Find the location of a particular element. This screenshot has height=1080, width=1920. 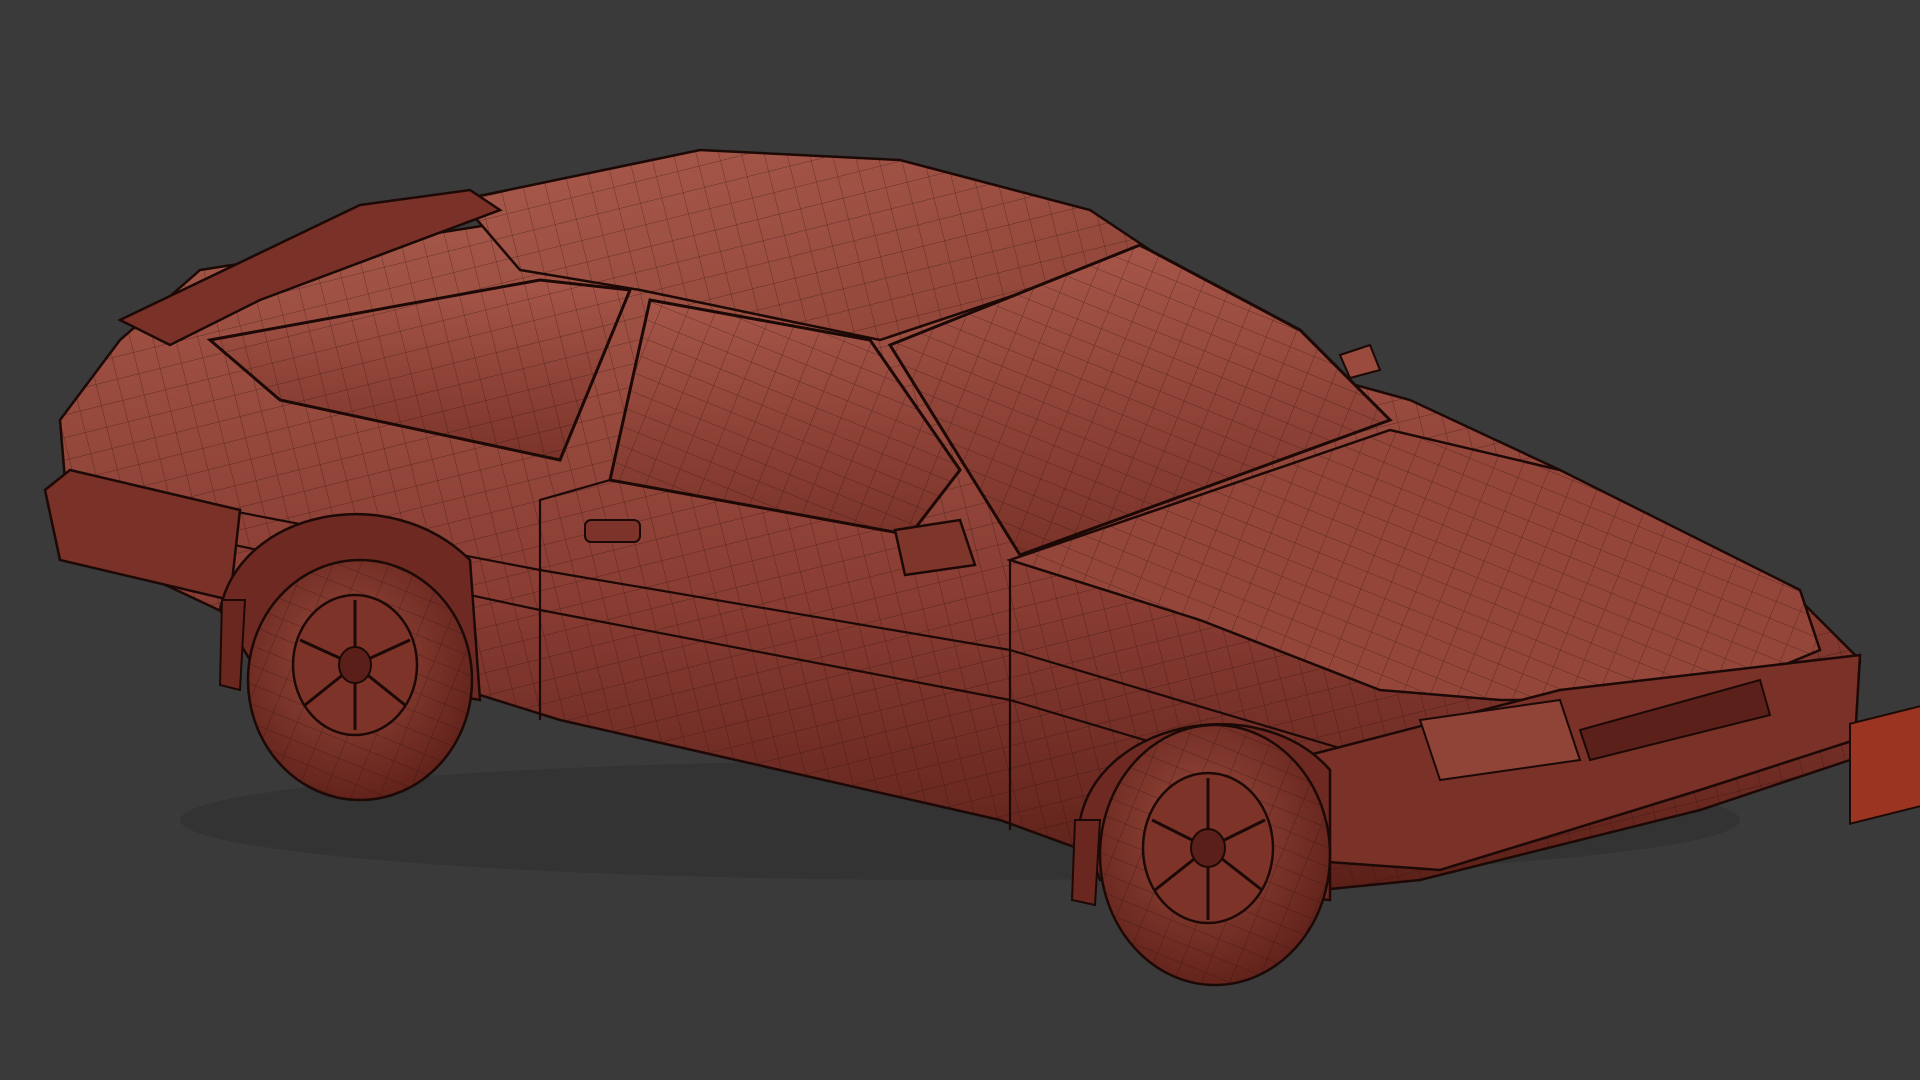

front-wheel is located at coordinates (1215, 855).